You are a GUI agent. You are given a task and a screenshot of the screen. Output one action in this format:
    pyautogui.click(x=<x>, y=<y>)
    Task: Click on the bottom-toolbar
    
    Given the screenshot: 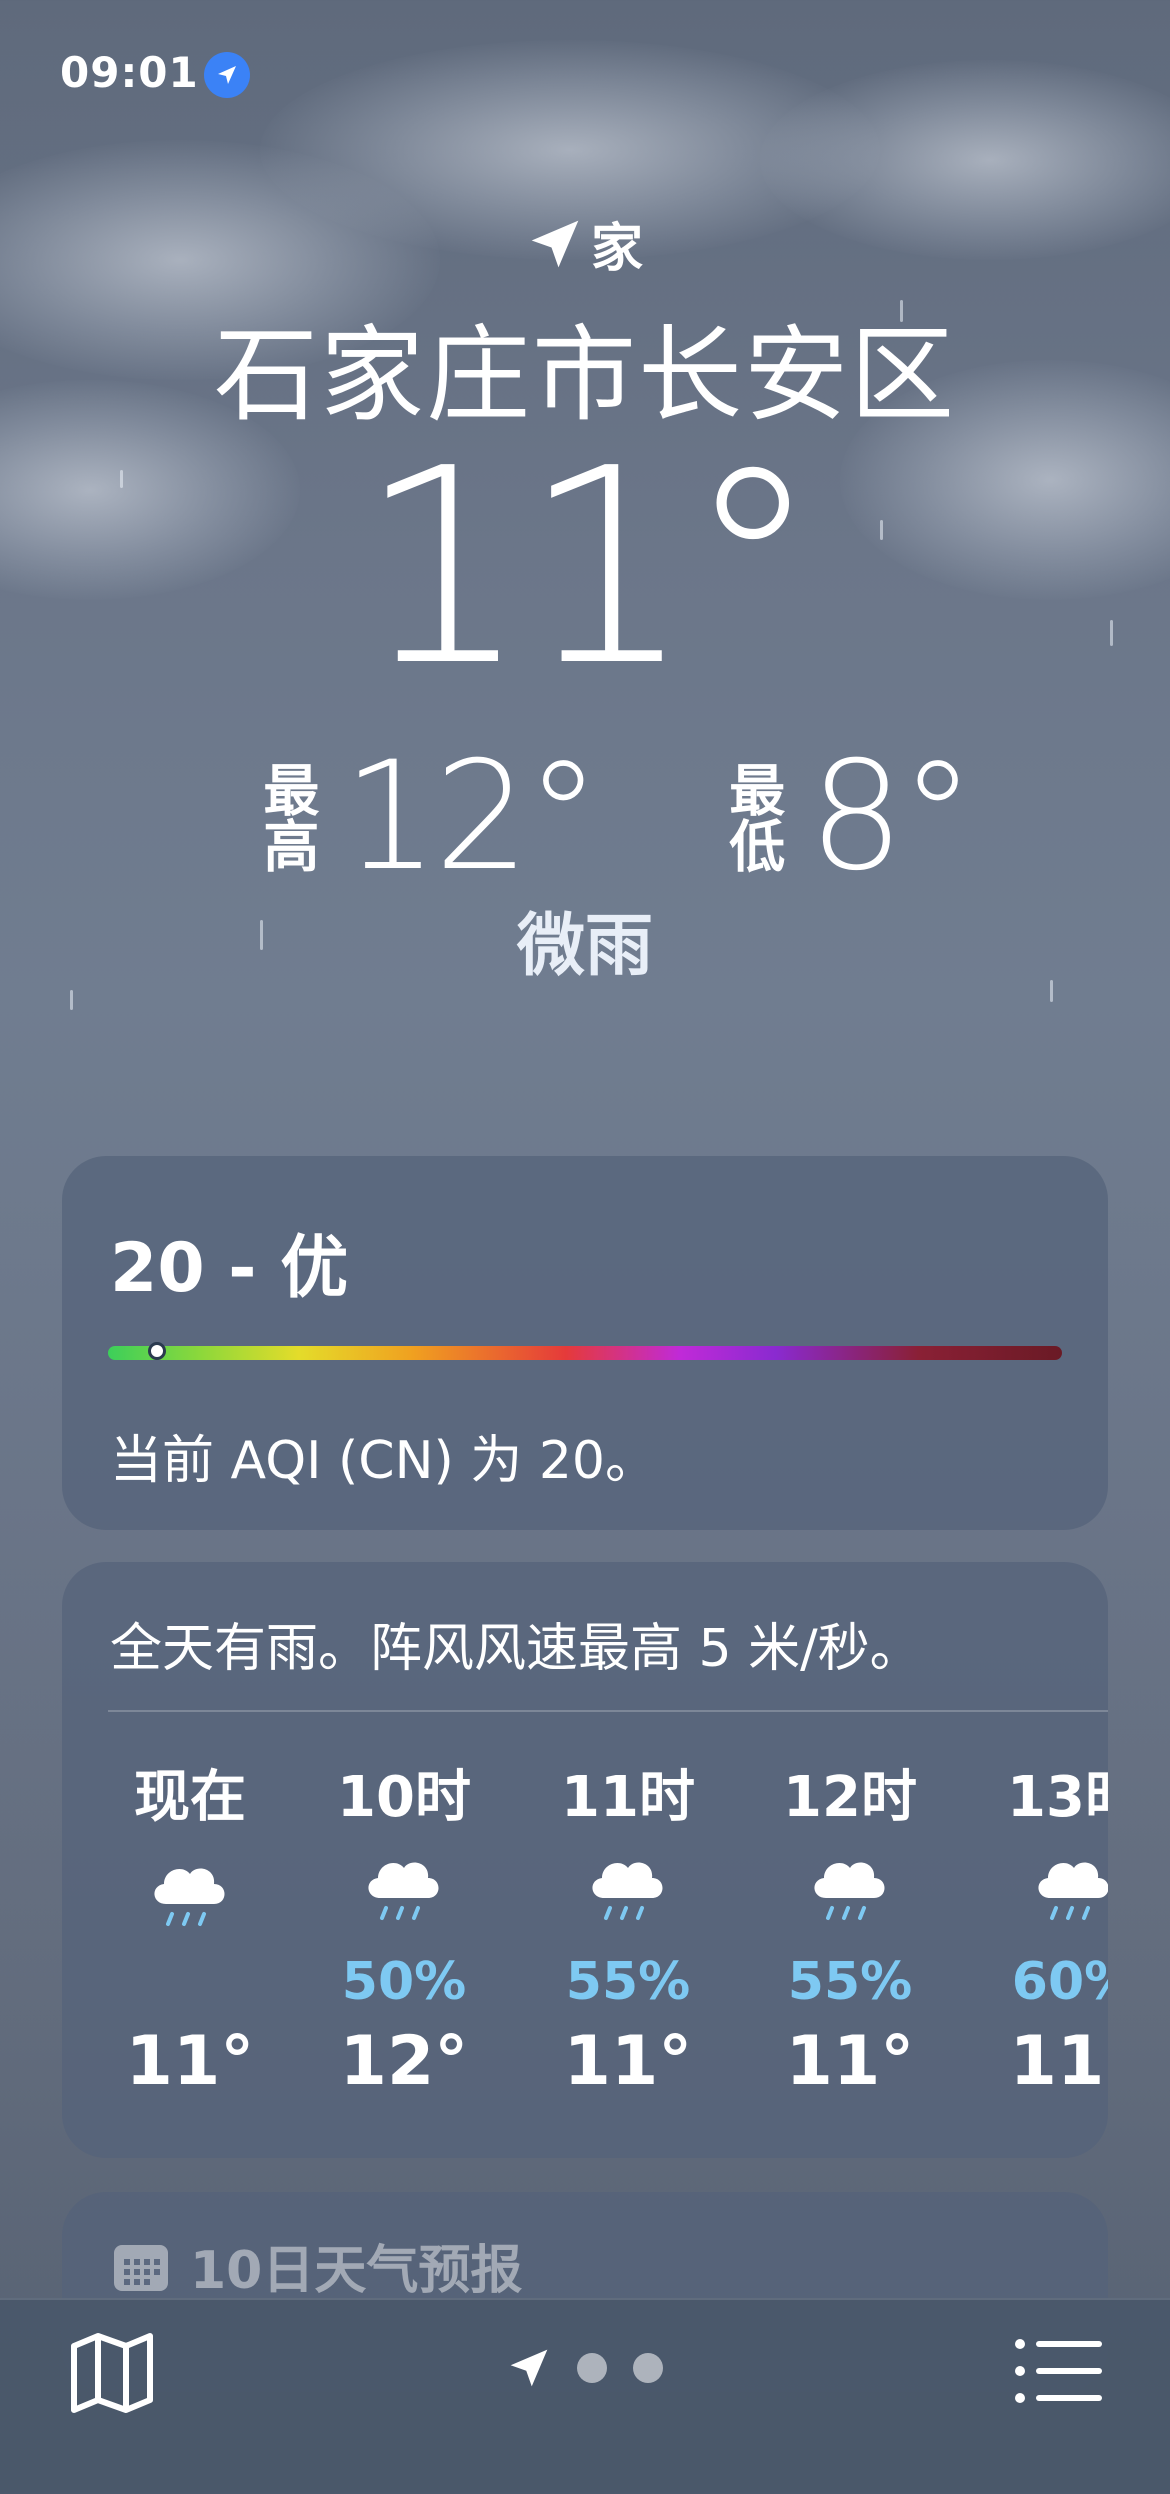 What is the action you would take?
    pyautogui.click(x=585, y=2396)
    